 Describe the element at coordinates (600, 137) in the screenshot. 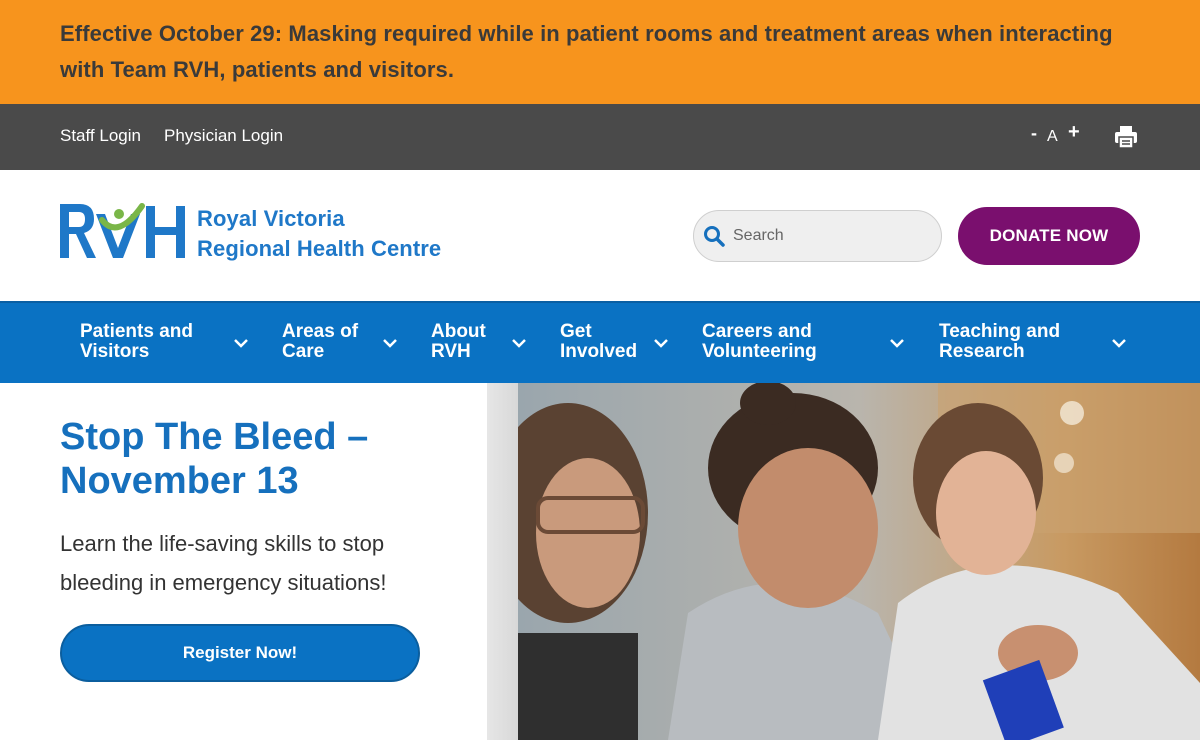

I see `utility-bar: Staff Login Physician Login - A +` at that location.